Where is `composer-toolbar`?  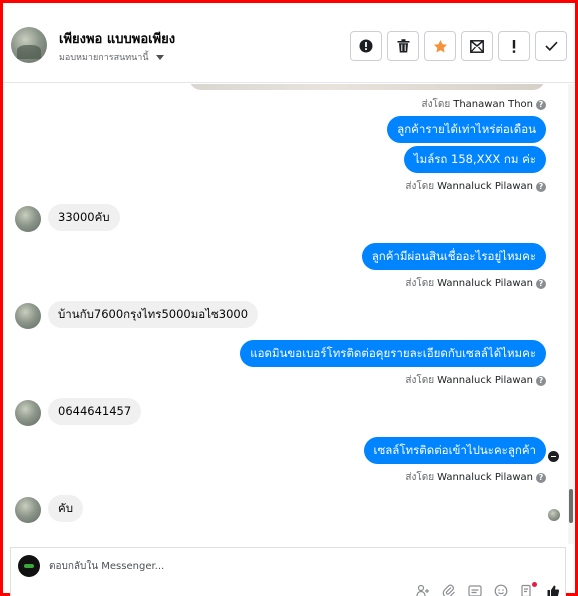 composer-toolbar is located at coordinates (488, 589).